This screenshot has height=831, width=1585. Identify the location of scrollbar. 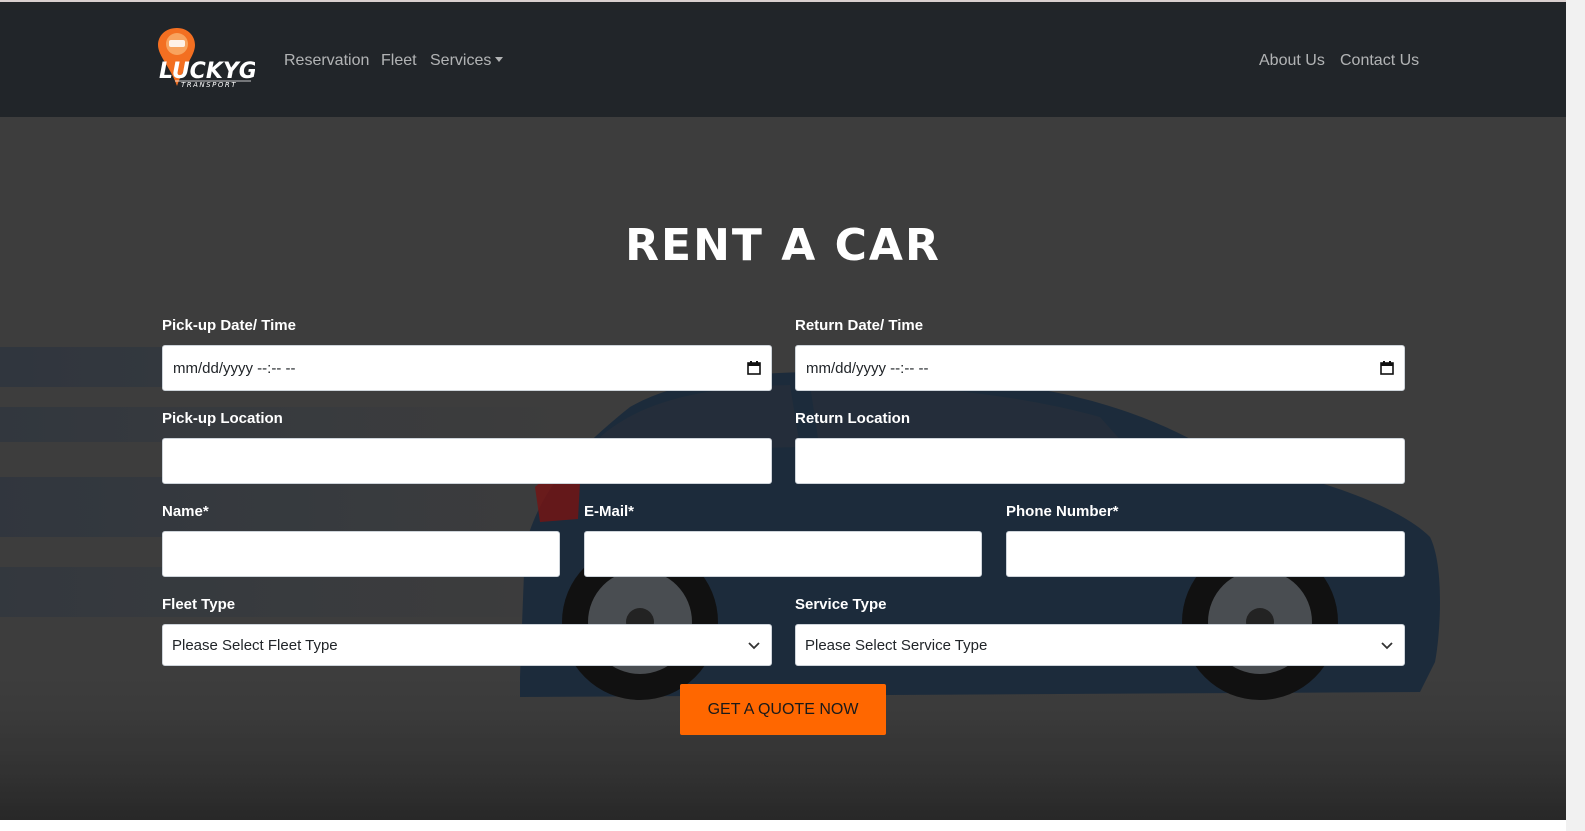
(1575, 415).